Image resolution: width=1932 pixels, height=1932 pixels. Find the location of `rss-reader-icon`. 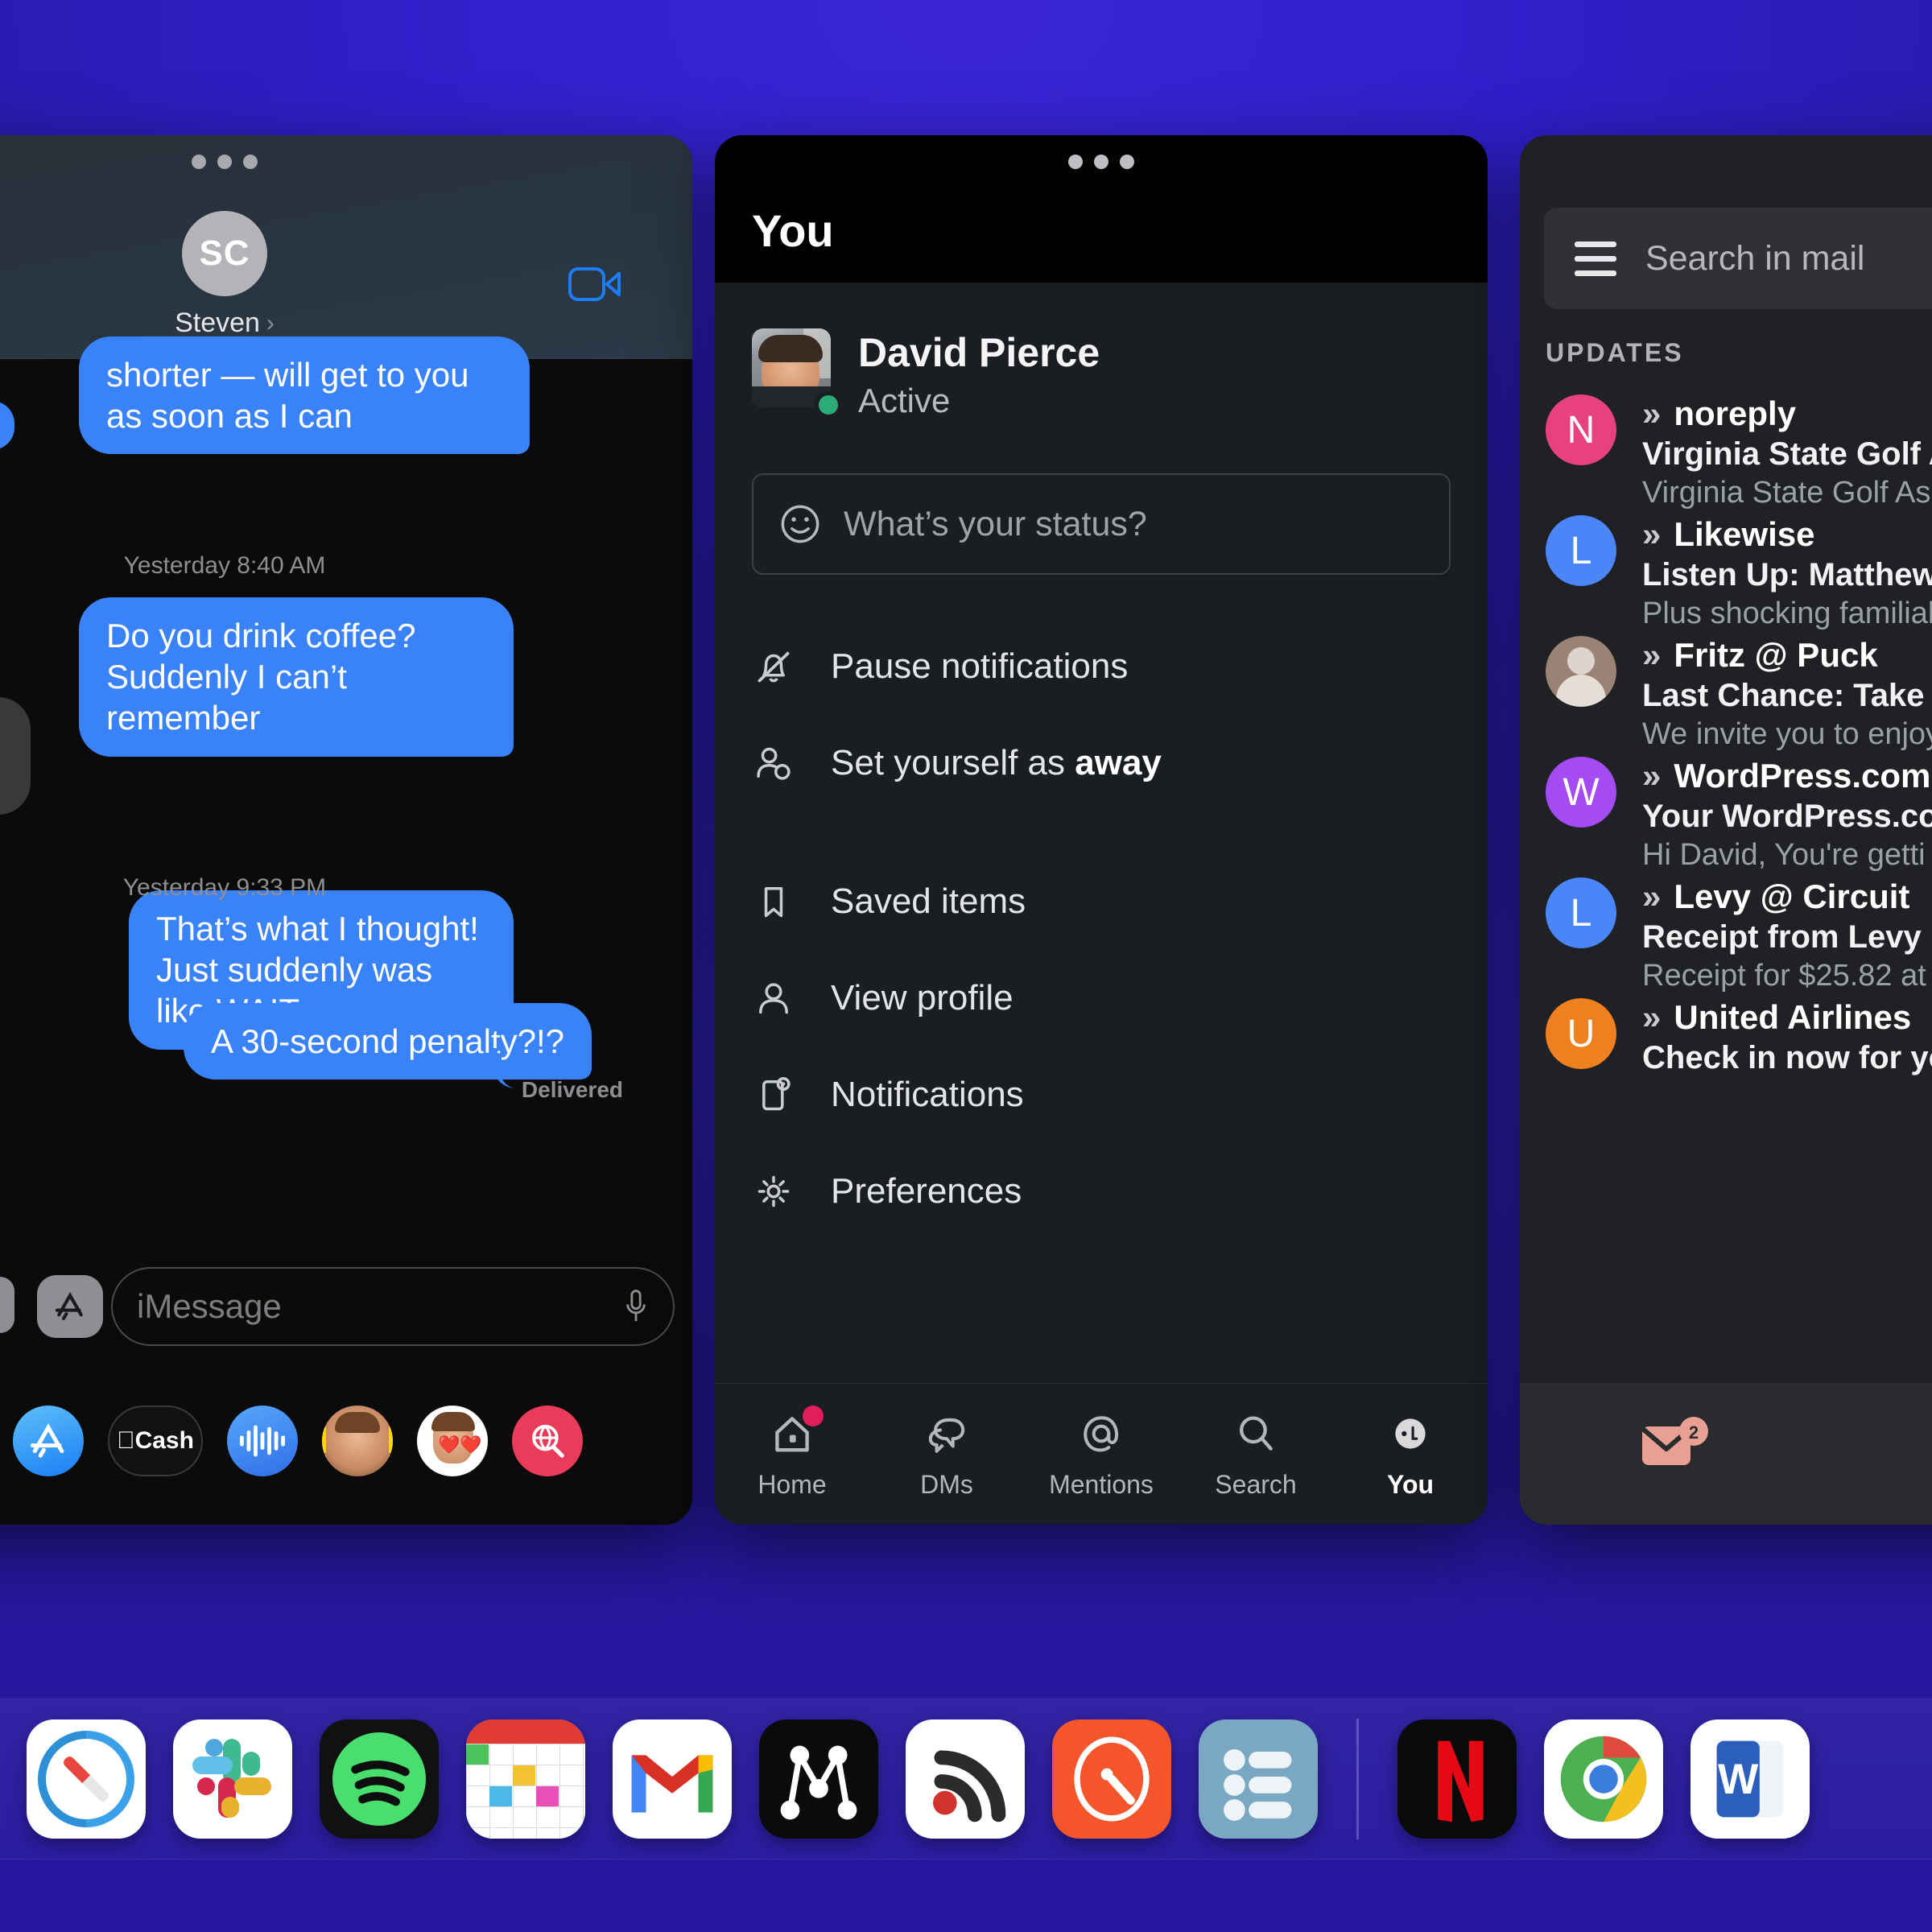

rss-reader-icon is located at coordinates (965, 1779).